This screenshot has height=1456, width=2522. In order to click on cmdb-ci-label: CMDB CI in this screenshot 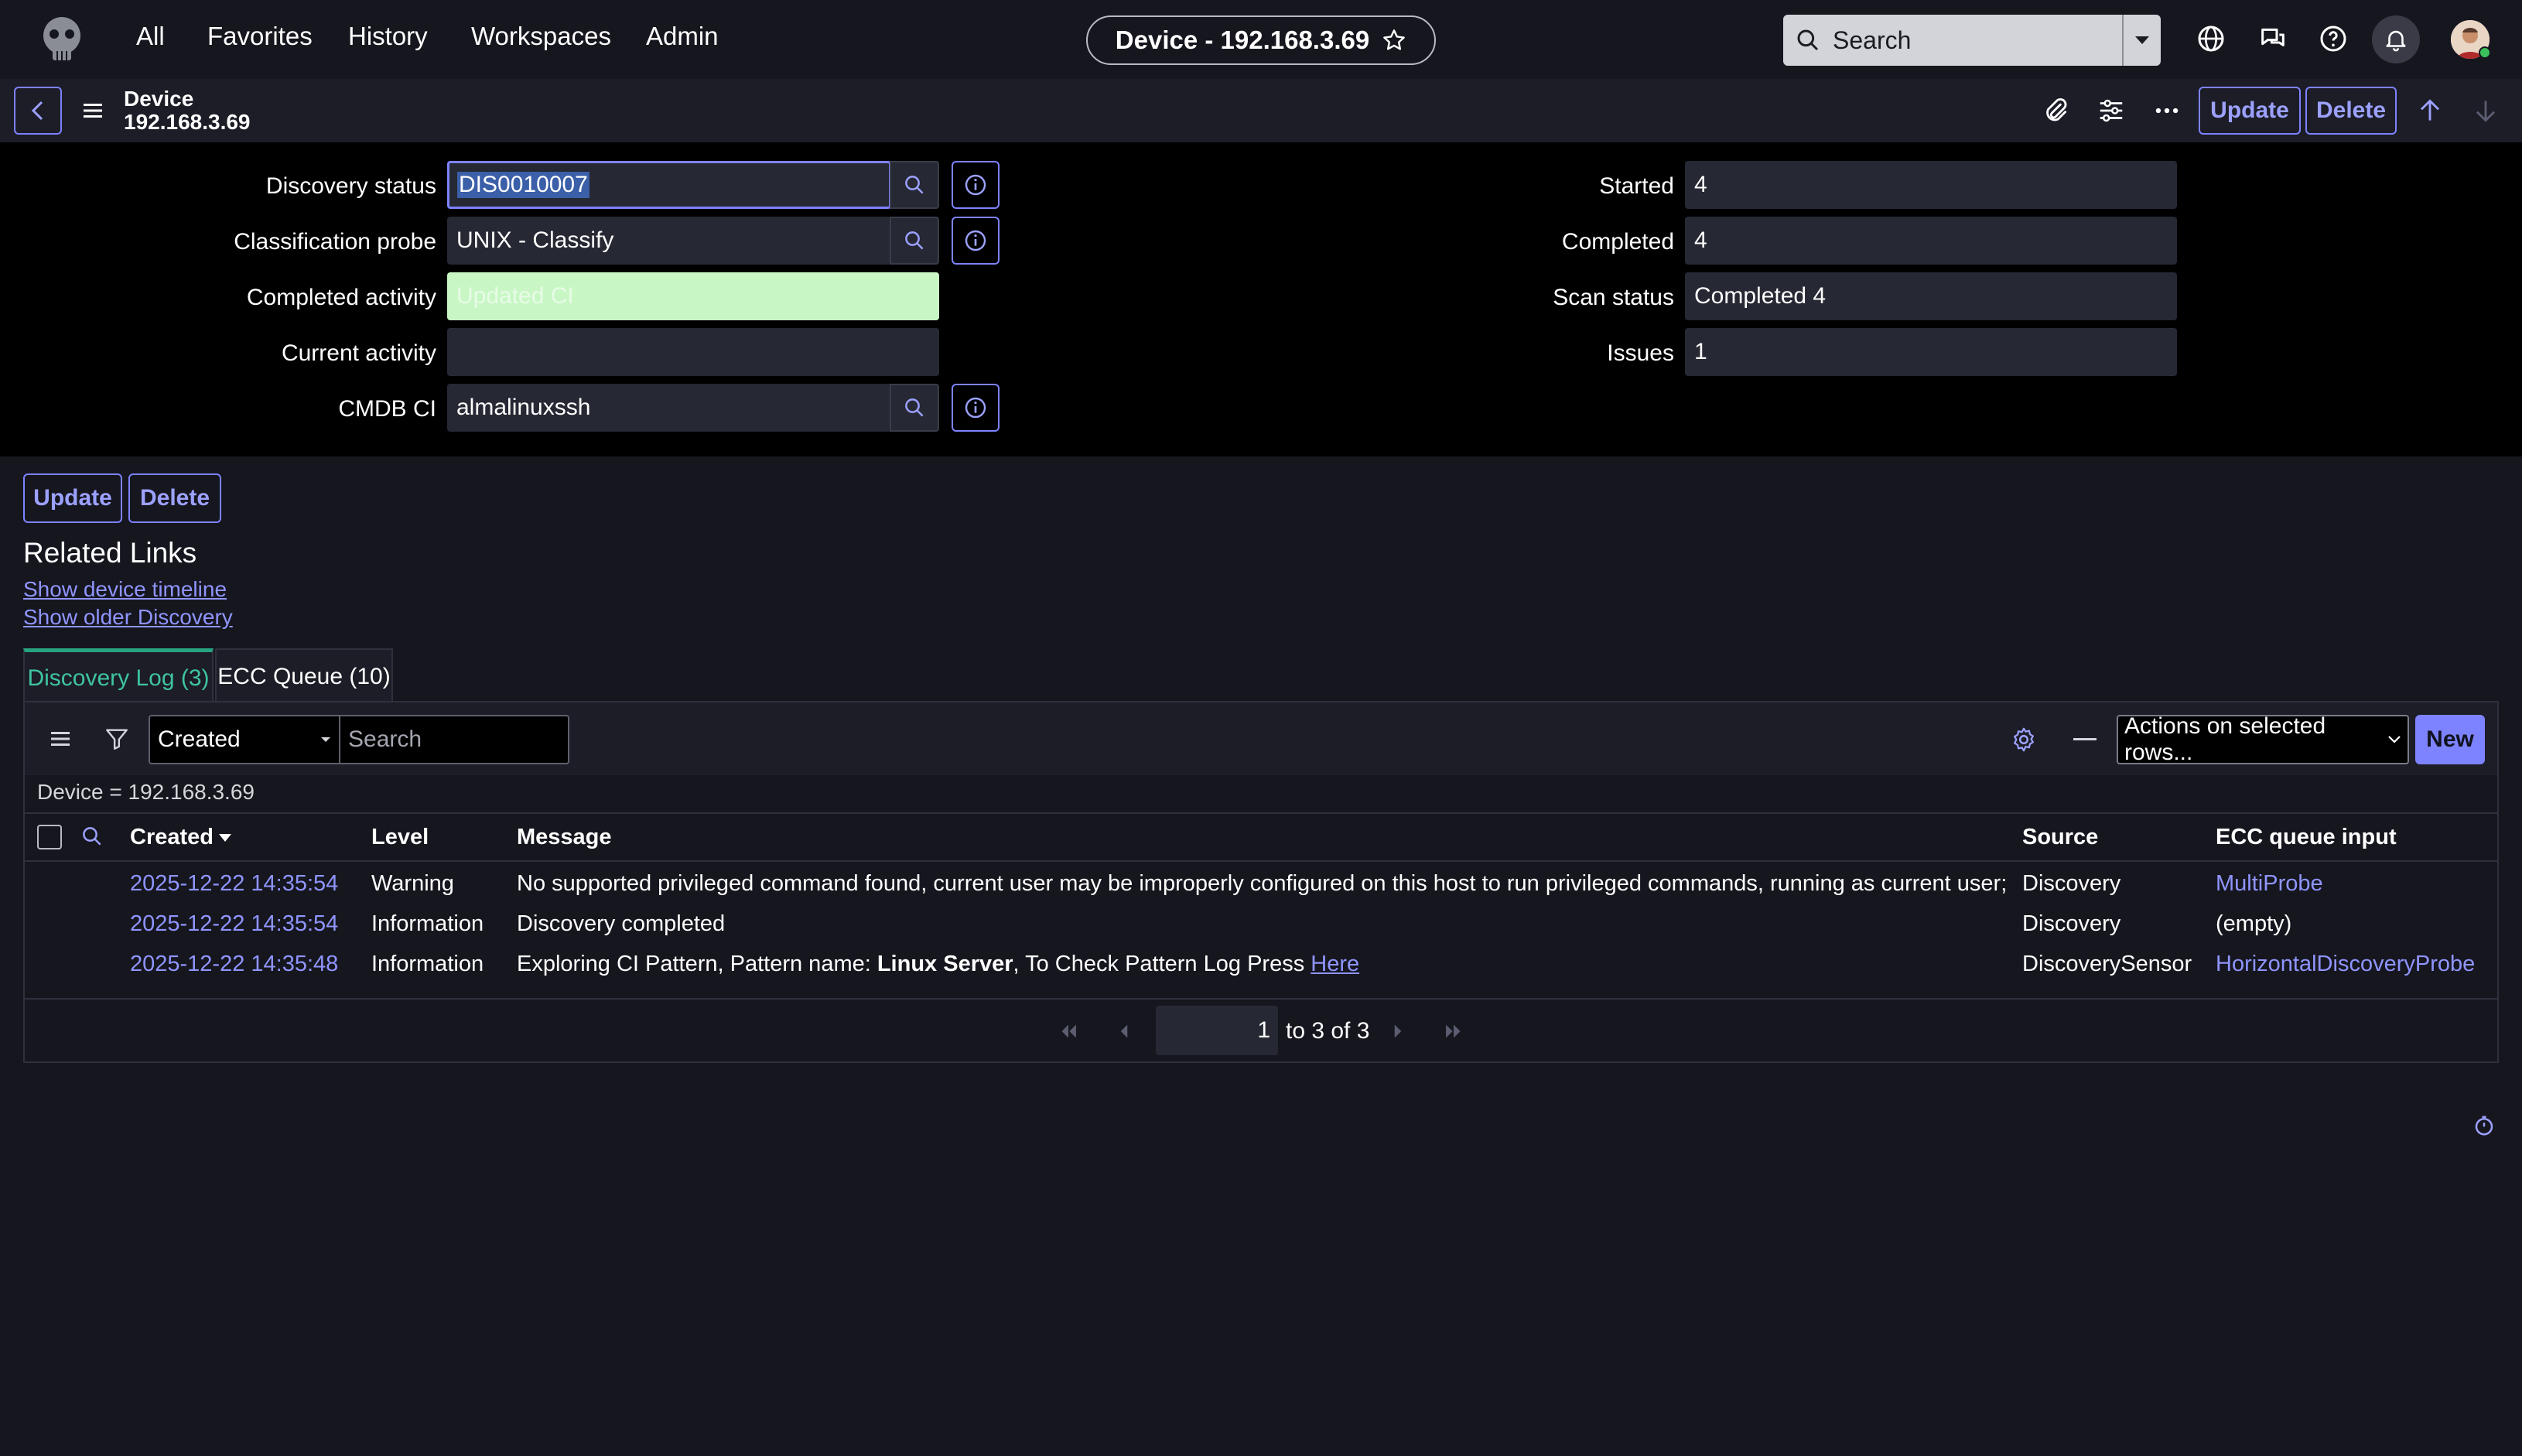, I will do `click(387, 409)`.